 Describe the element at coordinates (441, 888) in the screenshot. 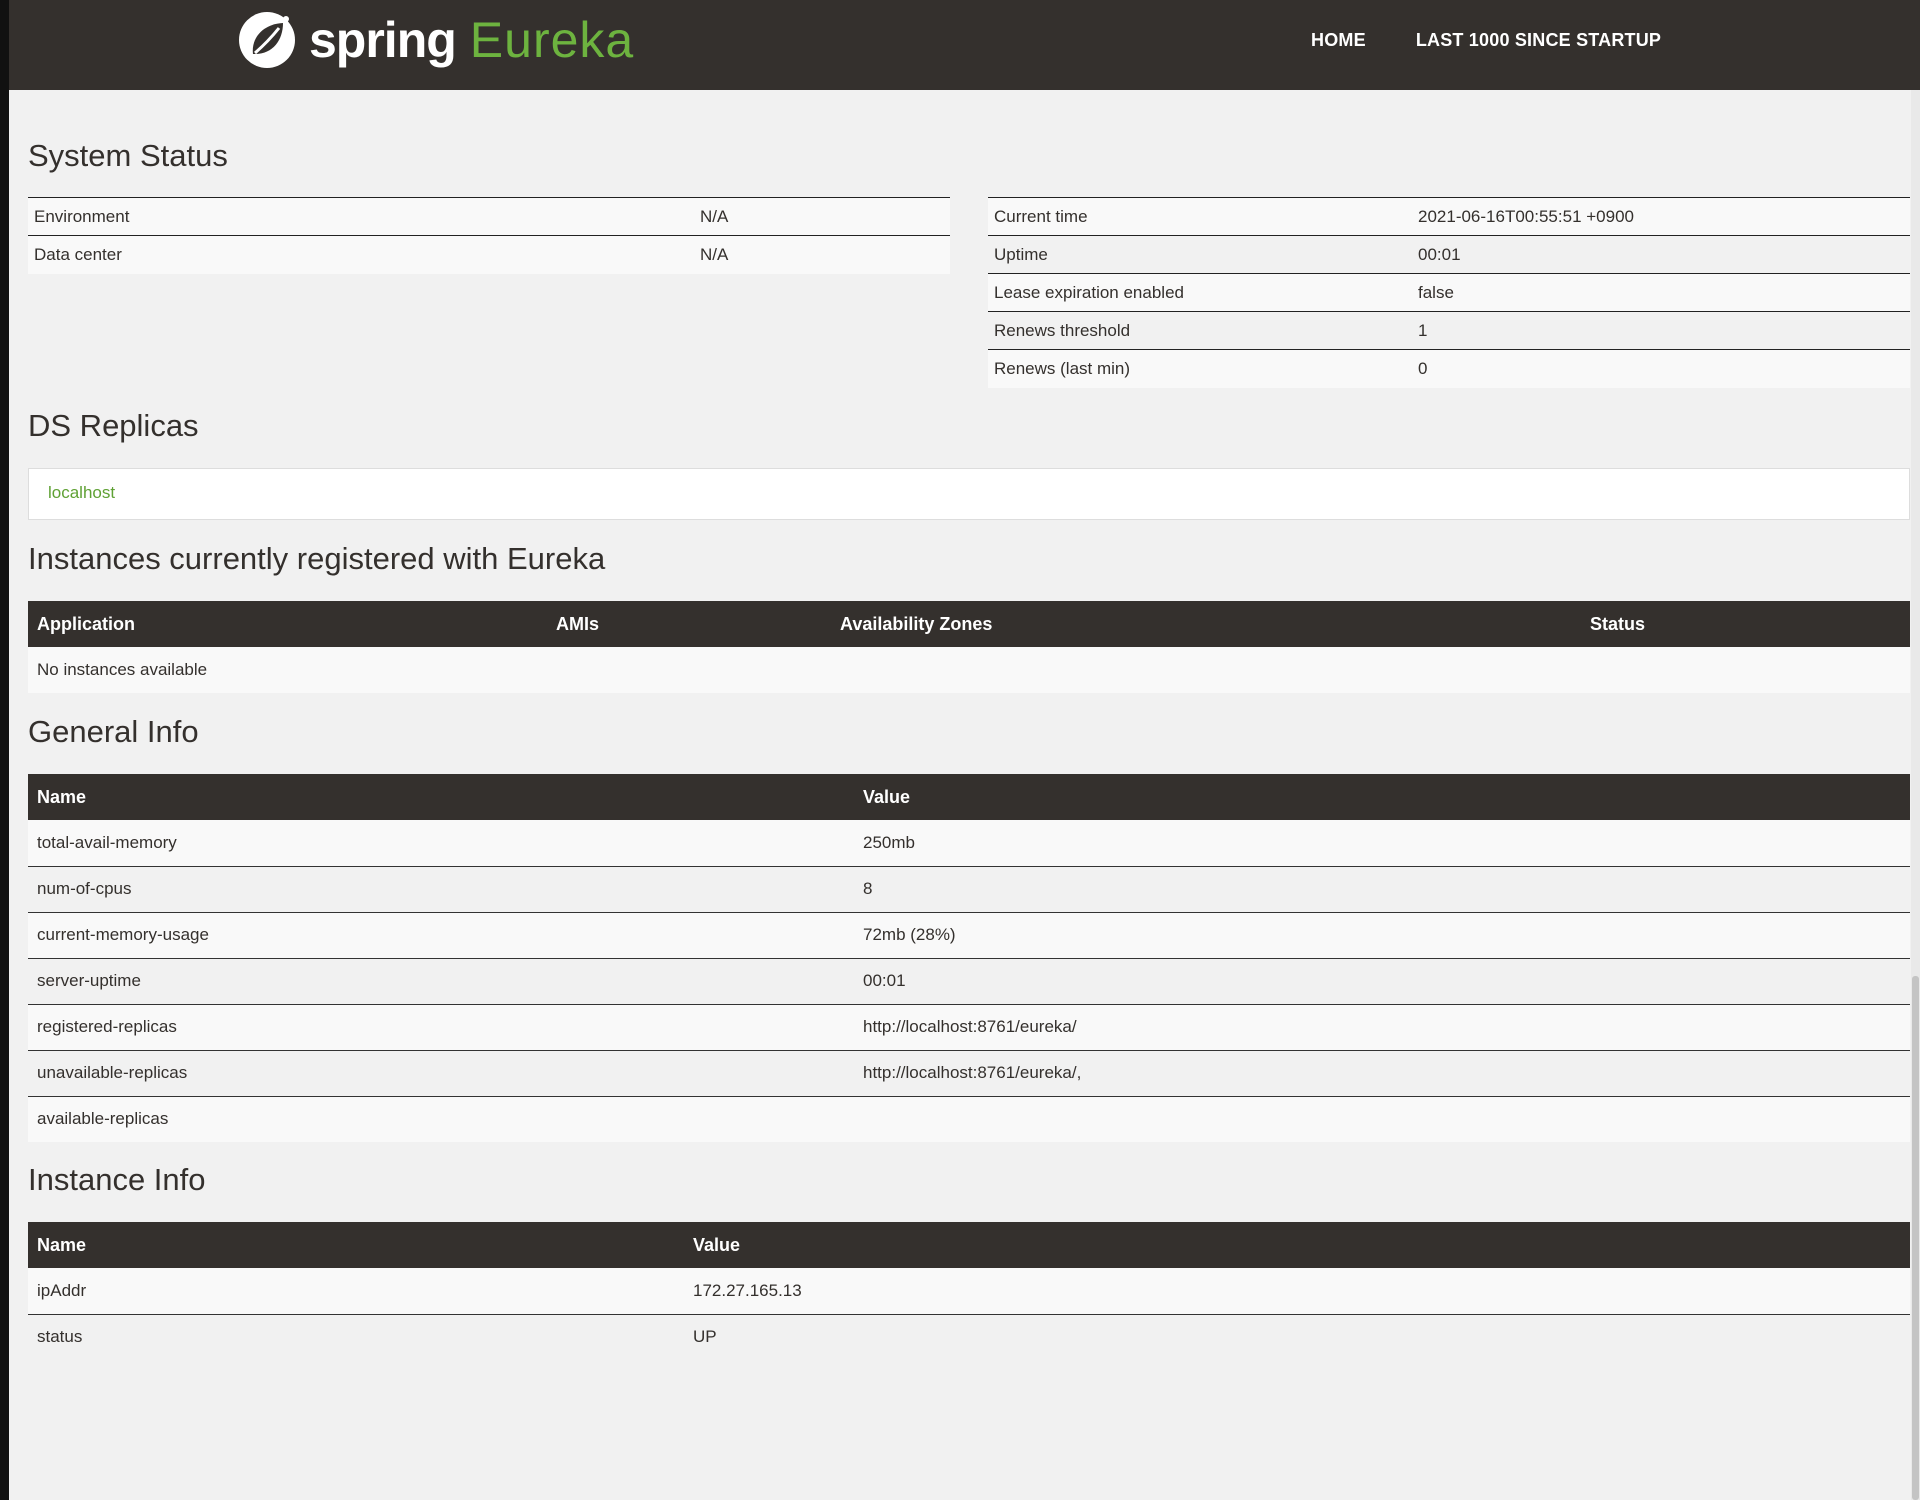

I see `info-name: num-of-cpus` at that location.